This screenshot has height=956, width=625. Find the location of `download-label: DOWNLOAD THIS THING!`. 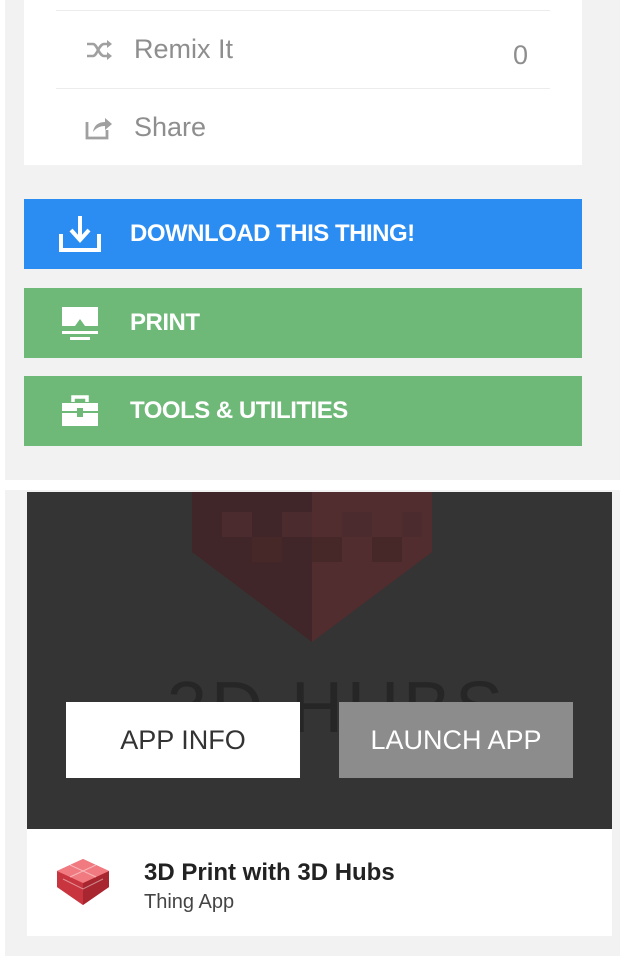

download-label: DOWNLOAD THIS THING! is located at coordinates (272, 233).